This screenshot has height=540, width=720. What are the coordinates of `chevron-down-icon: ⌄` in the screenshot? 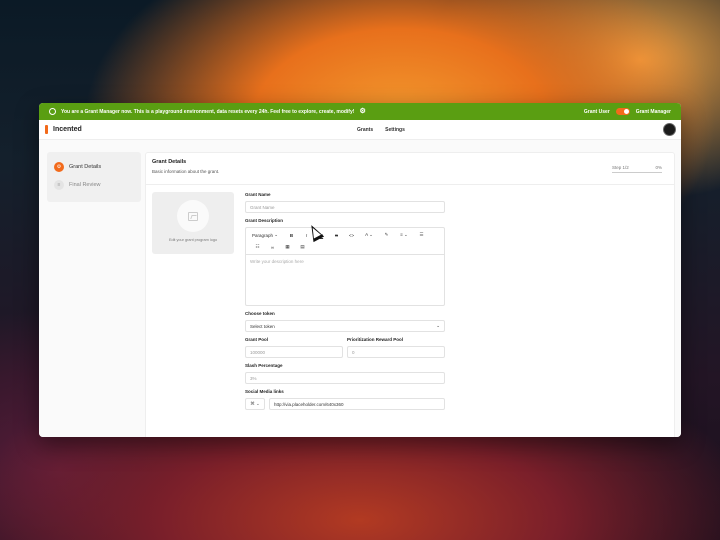 It's located at (438, 325).